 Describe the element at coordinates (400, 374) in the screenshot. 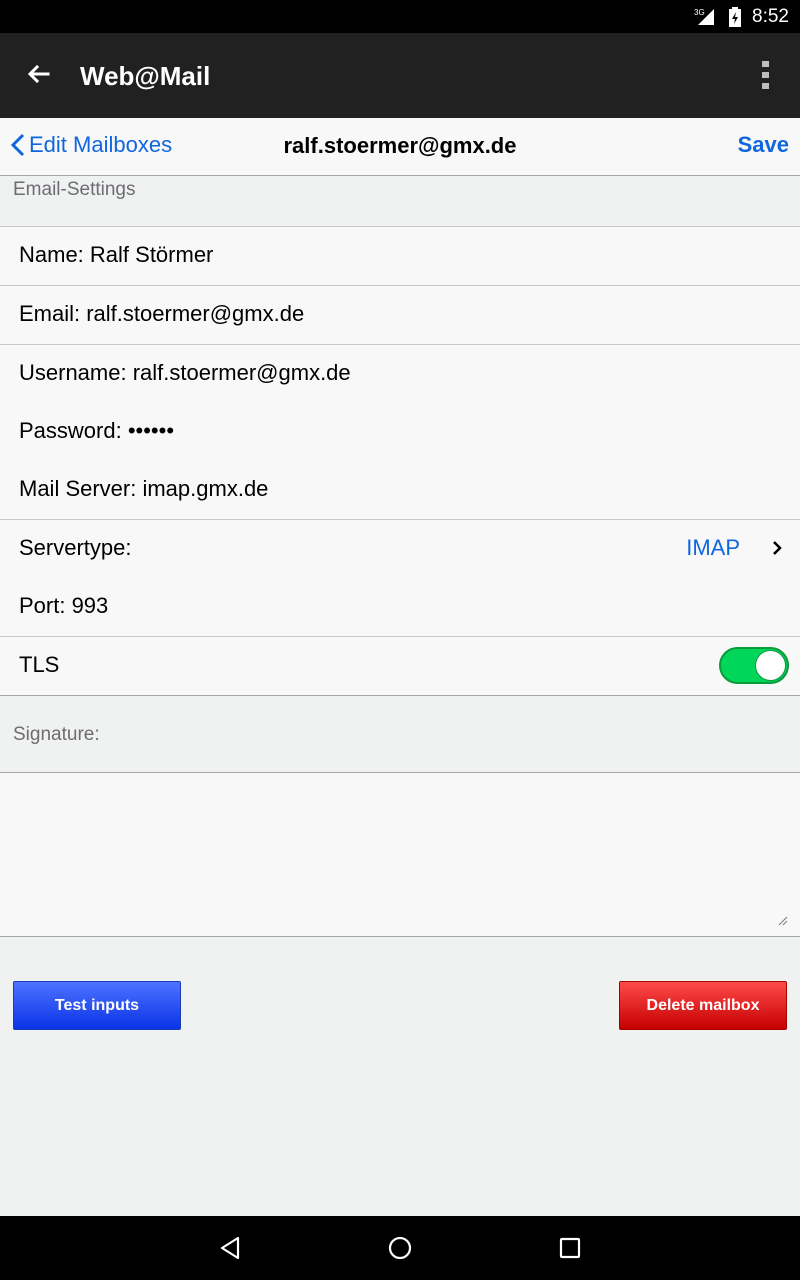

I see `username-row: Username: ralf.stoermer@gmx.de` at that location.